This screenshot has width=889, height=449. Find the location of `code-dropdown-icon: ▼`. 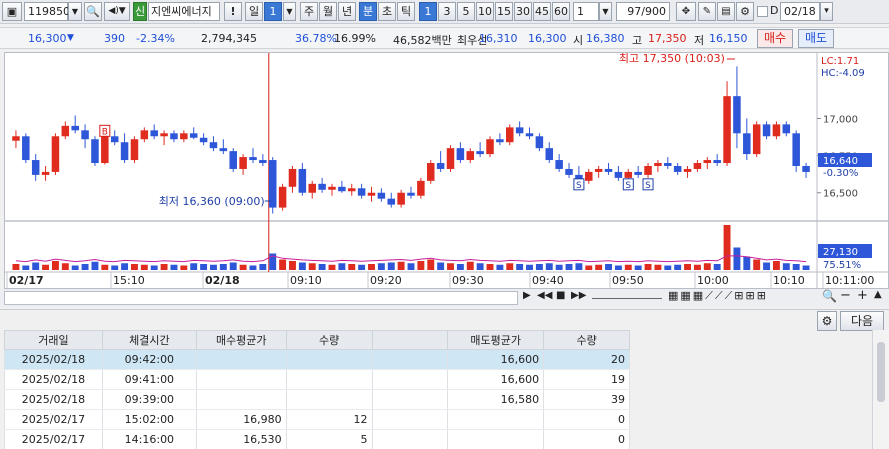

code-dropdown-icon: ▼ is located at coordinates (75, 11).